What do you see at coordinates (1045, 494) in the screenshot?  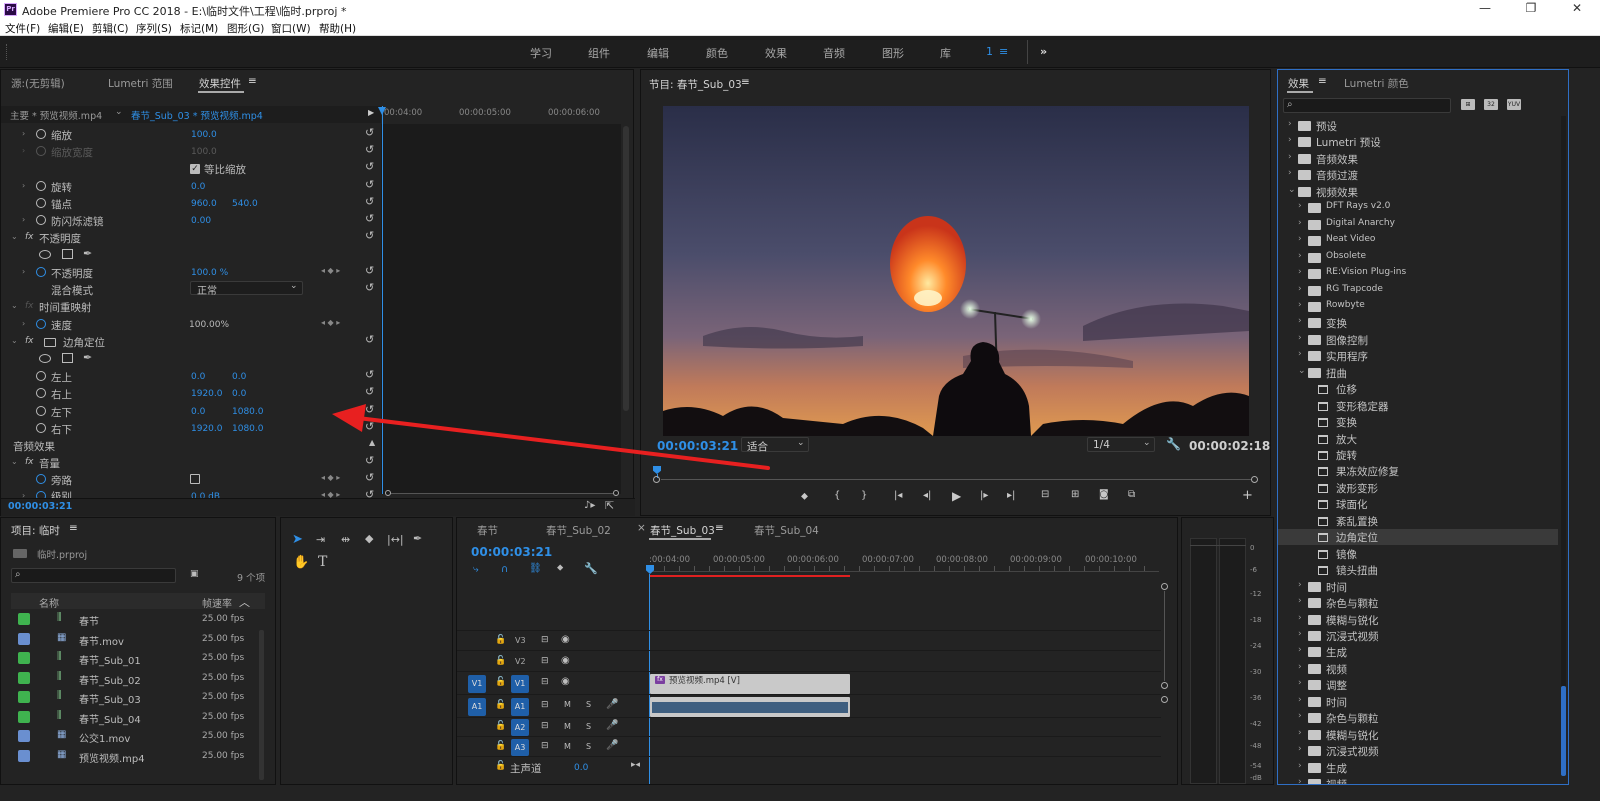 I see `lift-icon: ⊟` at bounding box center [1045, 494].